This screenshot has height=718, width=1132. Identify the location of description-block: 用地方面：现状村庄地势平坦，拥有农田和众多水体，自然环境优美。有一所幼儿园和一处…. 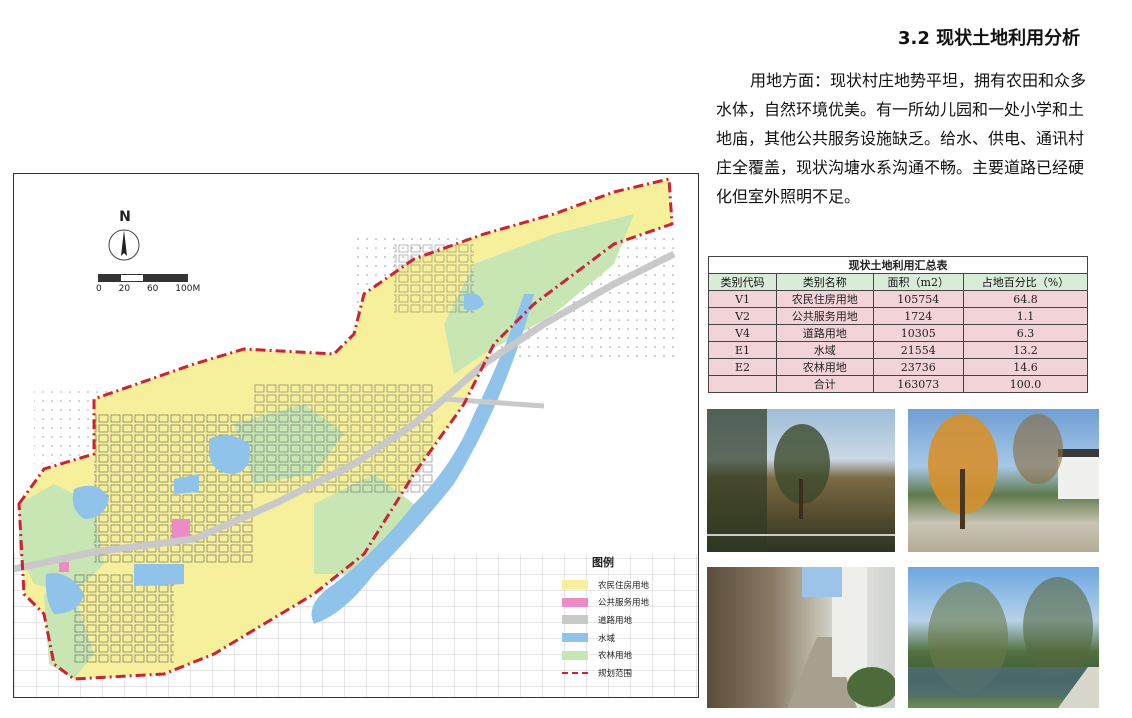
(906, 138).